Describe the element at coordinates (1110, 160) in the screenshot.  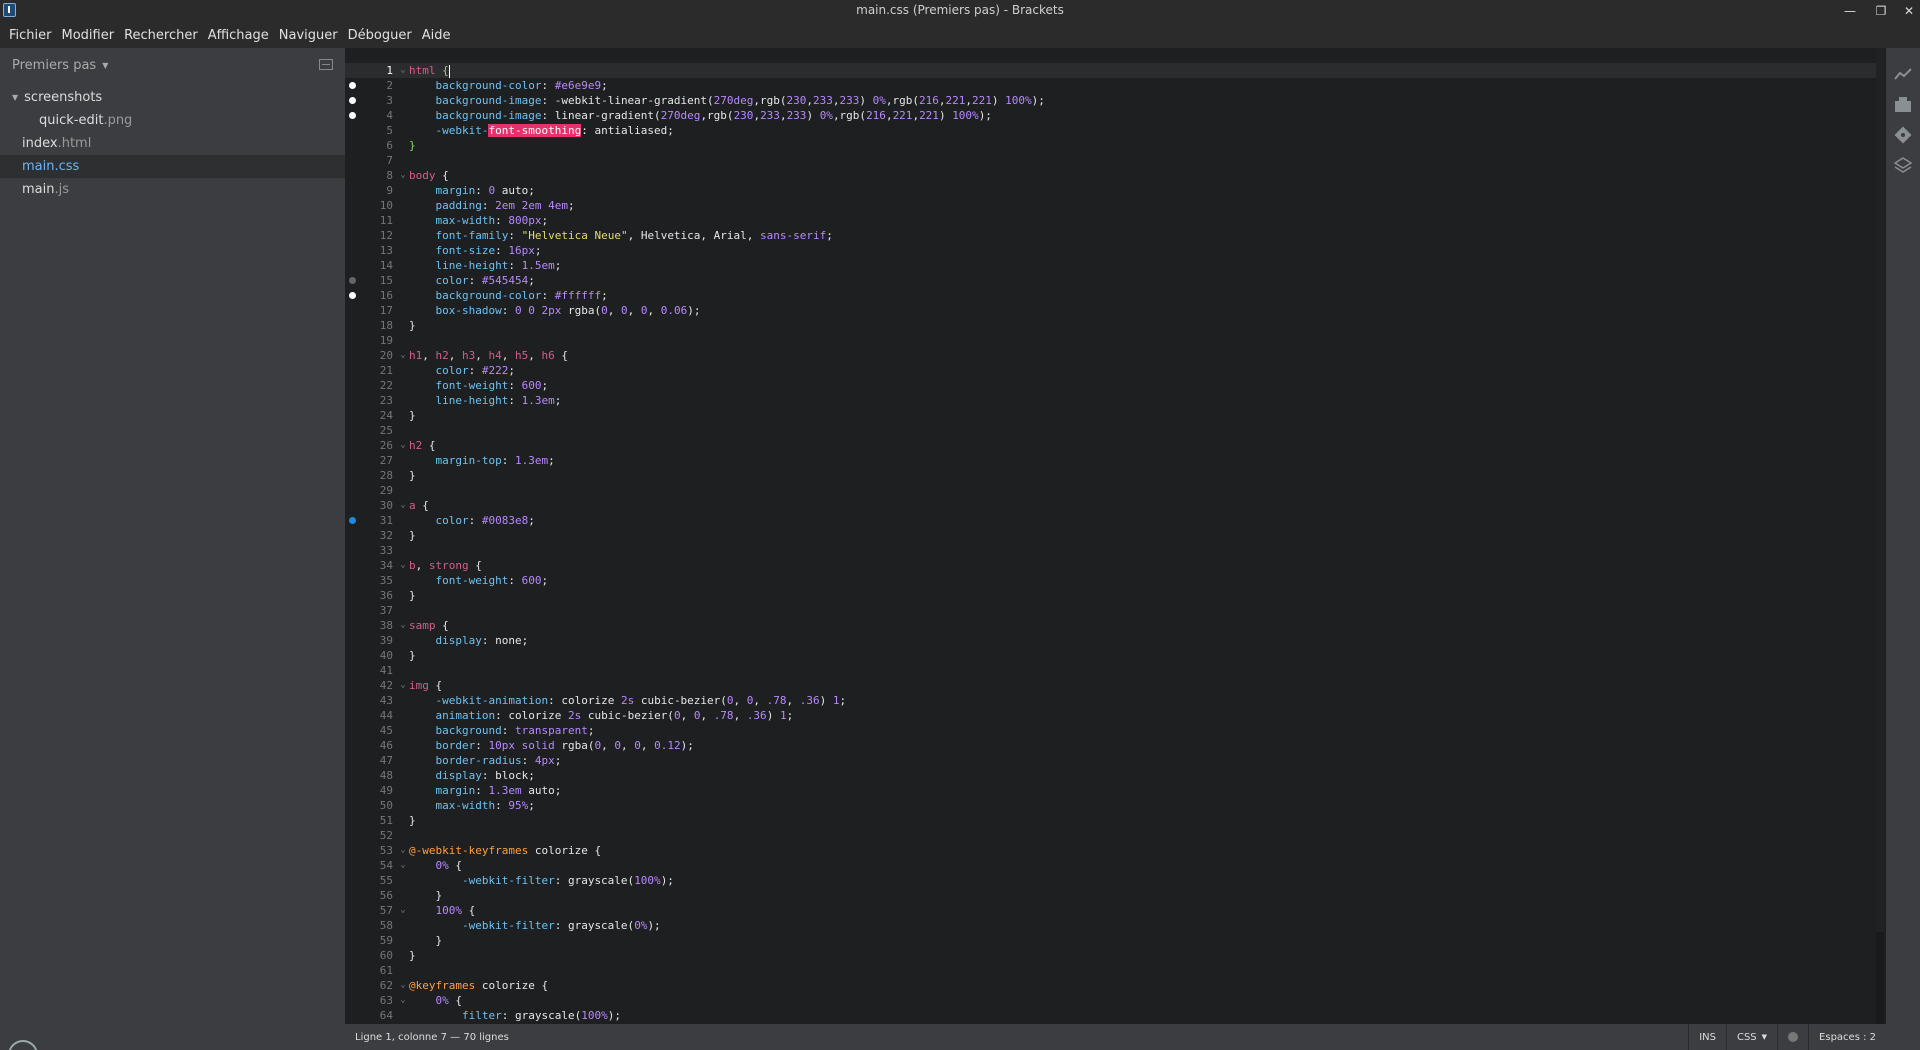
I see `code-line: 7` at that location.